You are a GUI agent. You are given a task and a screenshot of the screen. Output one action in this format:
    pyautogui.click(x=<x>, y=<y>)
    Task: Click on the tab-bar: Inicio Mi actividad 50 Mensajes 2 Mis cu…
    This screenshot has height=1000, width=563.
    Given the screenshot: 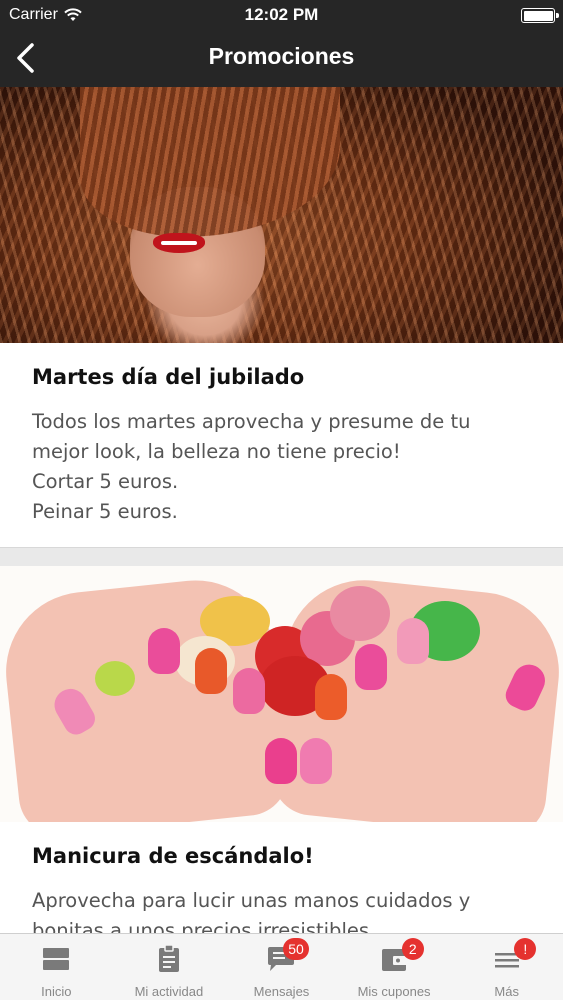 What is the action you would take?
    pyautogui.click(x=281, y=966)
    